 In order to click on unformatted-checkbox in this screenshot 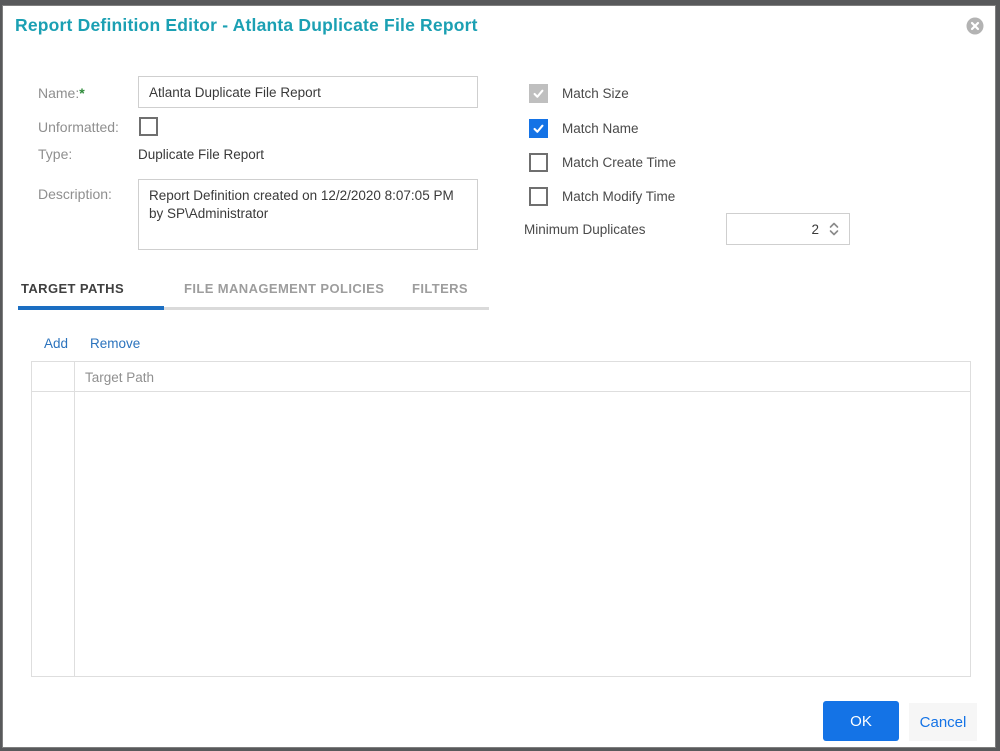, I will do `click(148, 126)`.